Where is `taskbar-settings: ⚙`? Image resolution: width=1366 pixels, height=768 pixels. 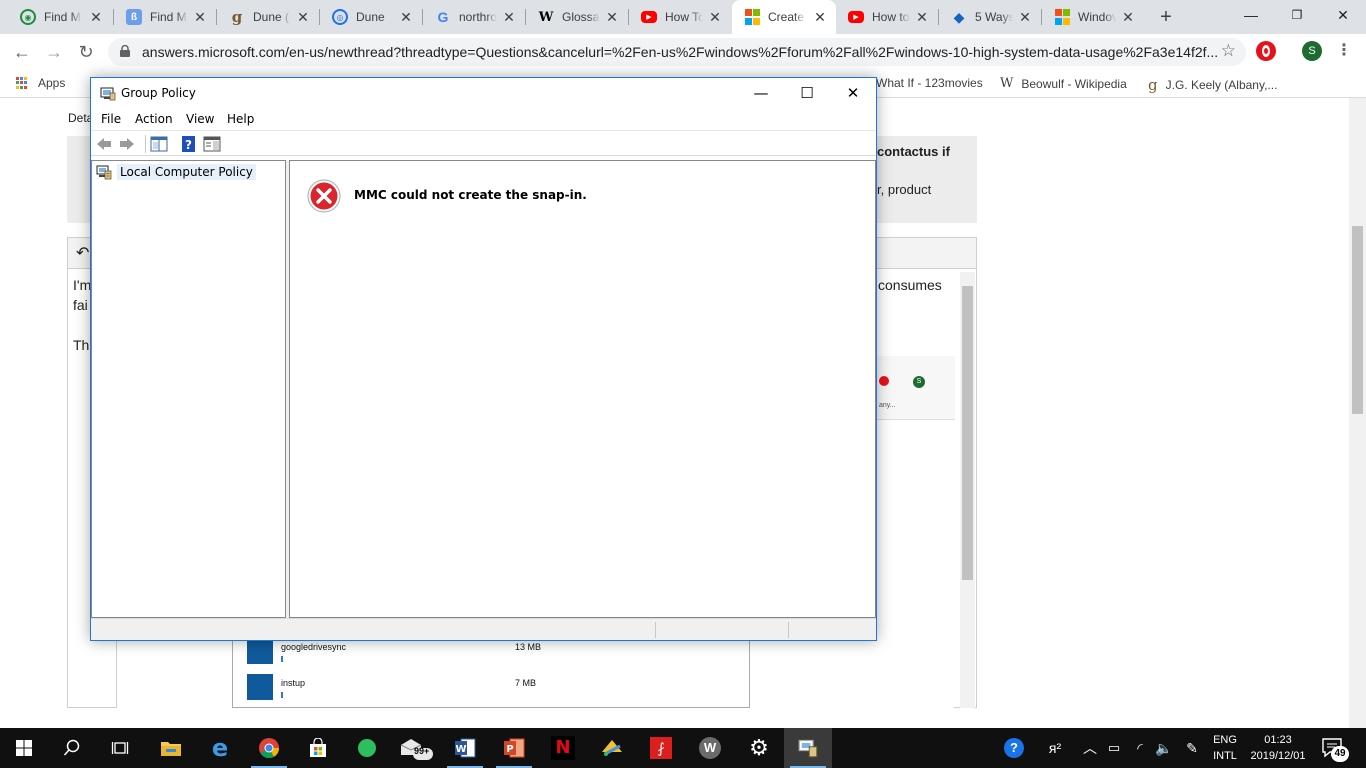 taskbar-settings: ⚙ is located at coordinates (759, 748).